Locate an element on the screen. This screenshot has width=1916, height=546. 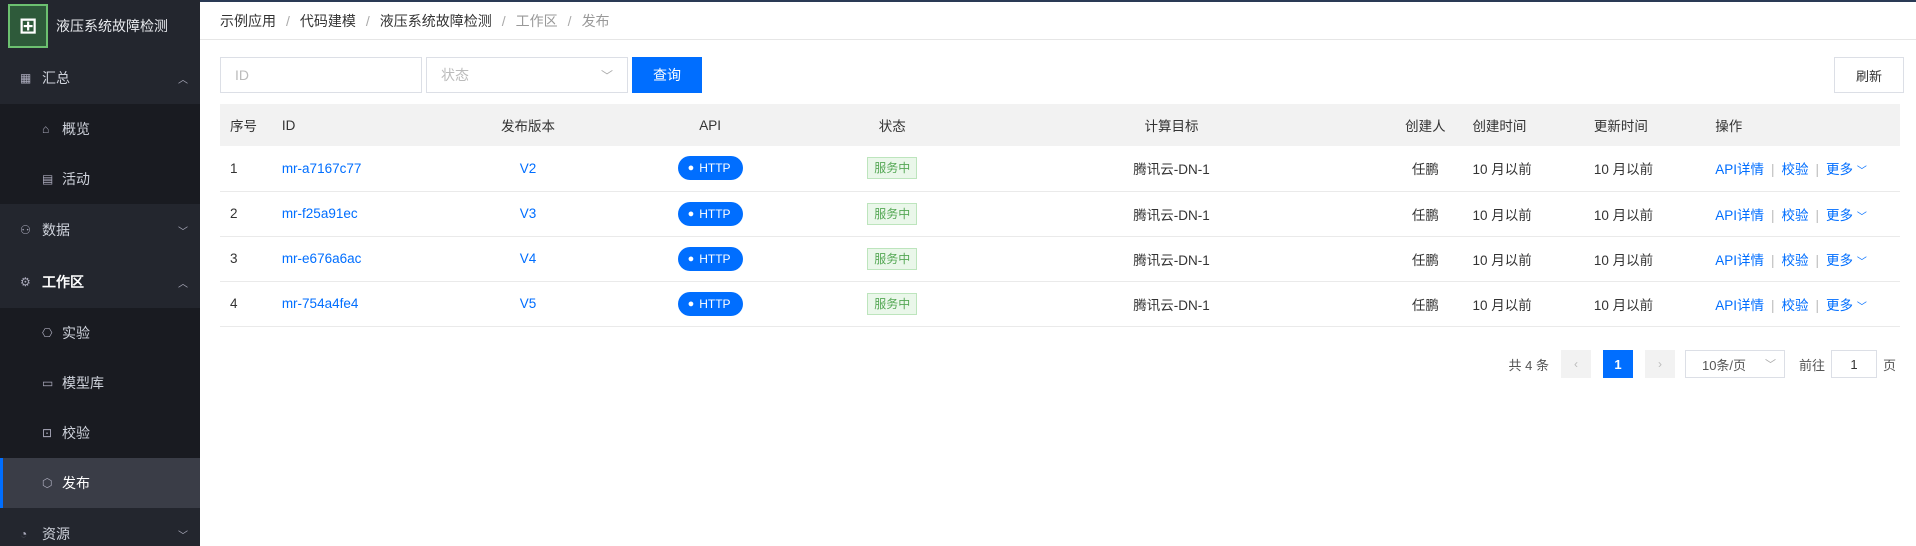
breadcrumb-current: 发布 is located at coordinates (595, 20).